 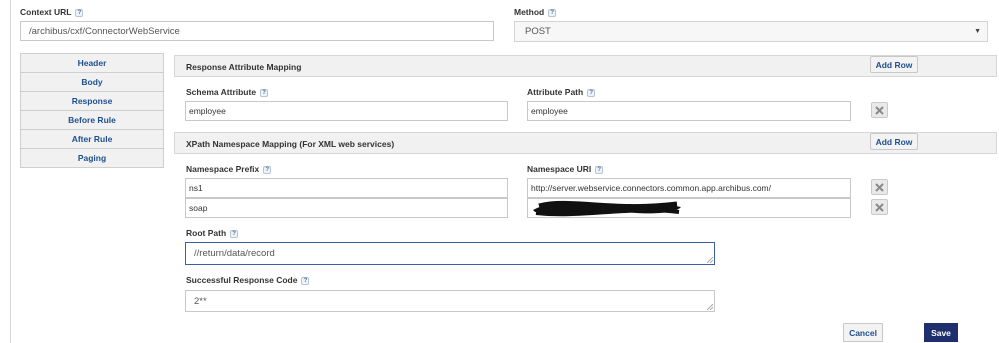 I want to click on success-code-label-wrap: Successful Response Code?, so click(x=248, y=280).